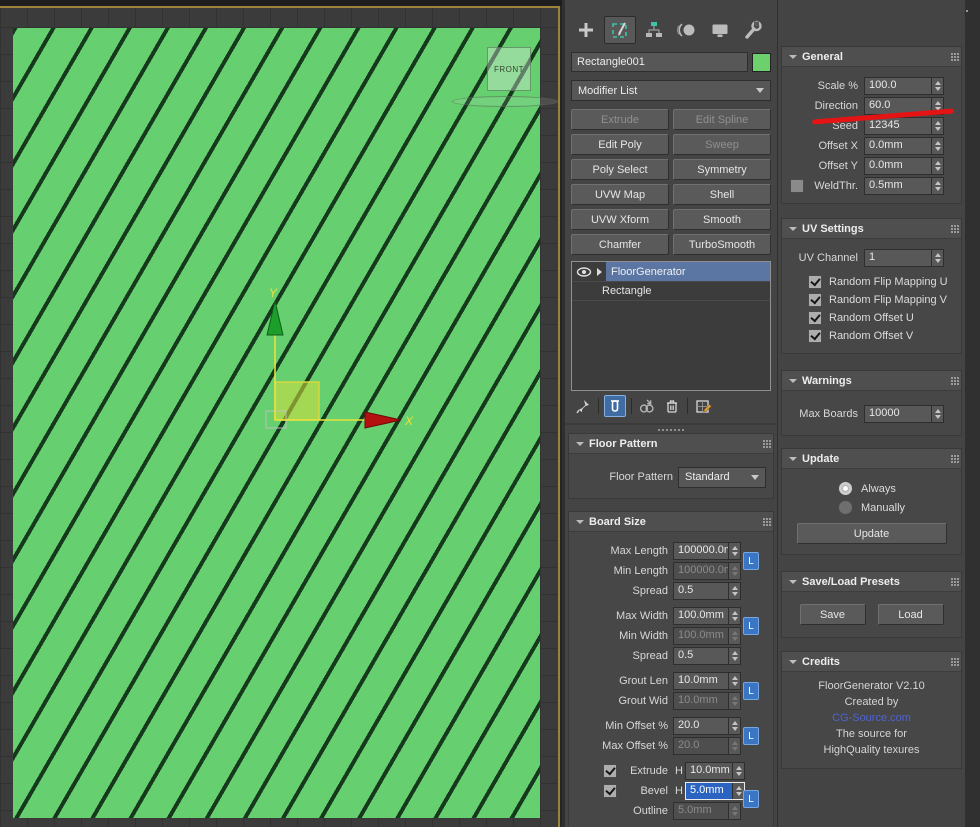 This screenshot has width=980, height=827. Describe the element at coordinates (751, 561) in the screenshot. I see `lock-length-button: L` at that location.